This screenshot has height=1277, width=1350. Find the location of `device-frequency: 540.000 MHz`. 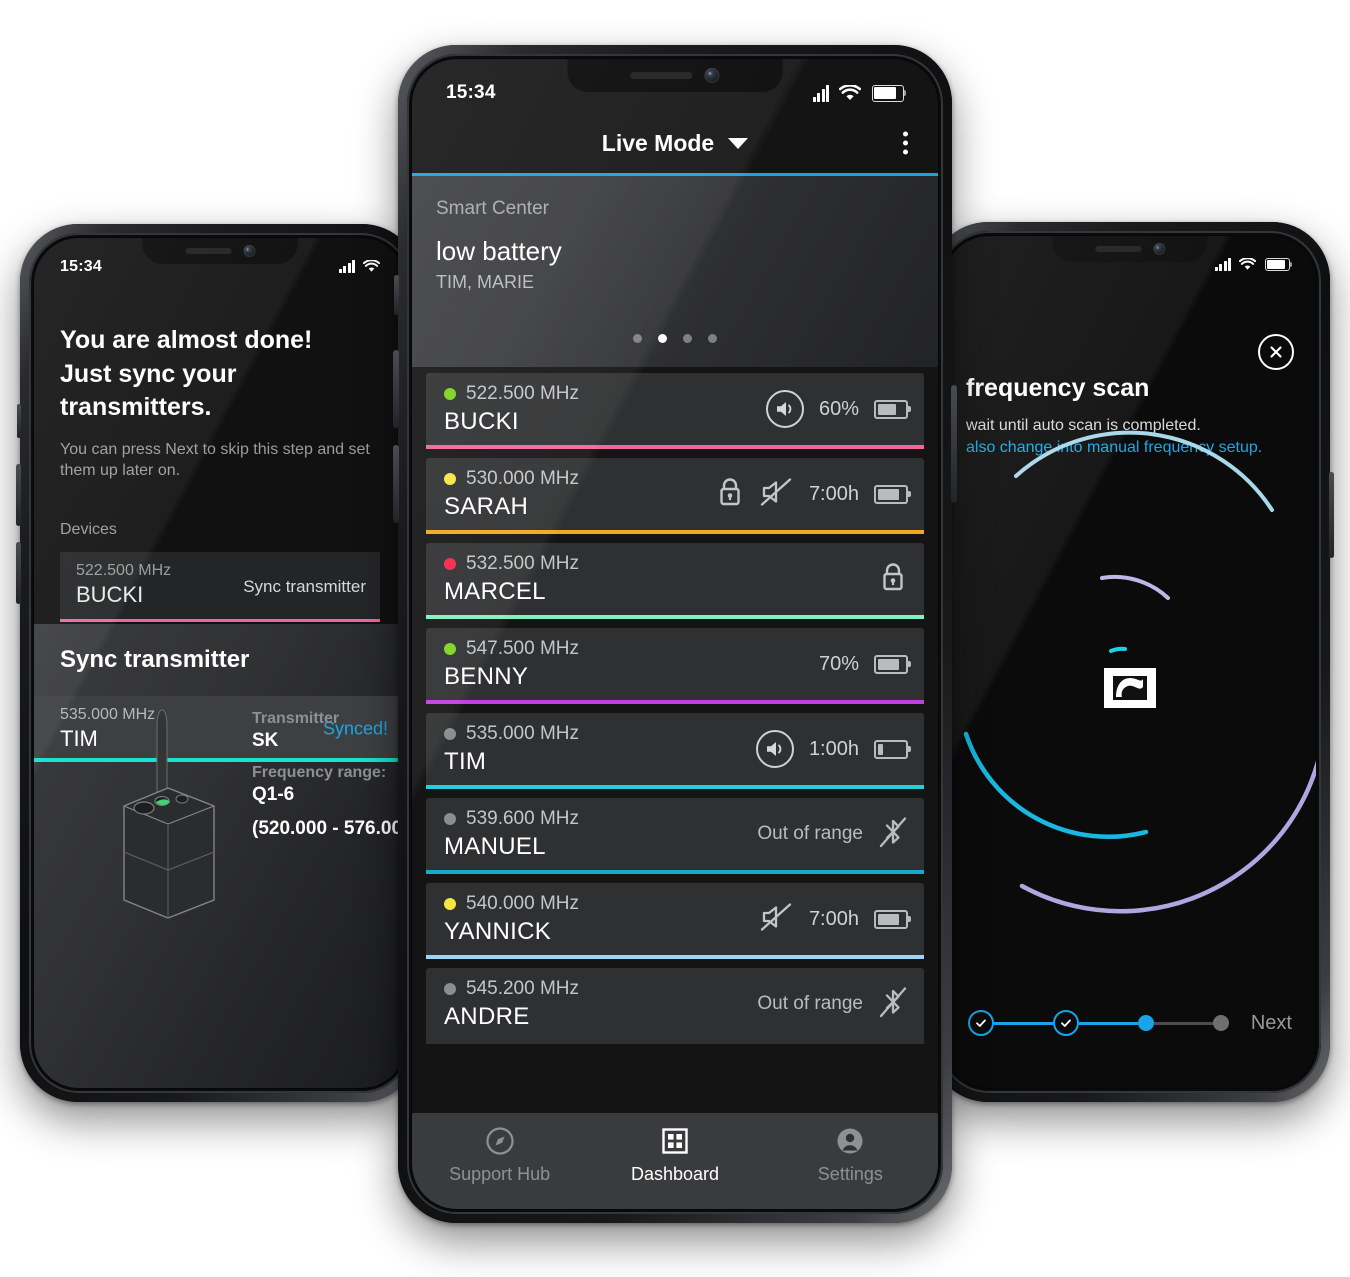

device-frequency: 540.000 MHz is located at coordinates (523, 903).